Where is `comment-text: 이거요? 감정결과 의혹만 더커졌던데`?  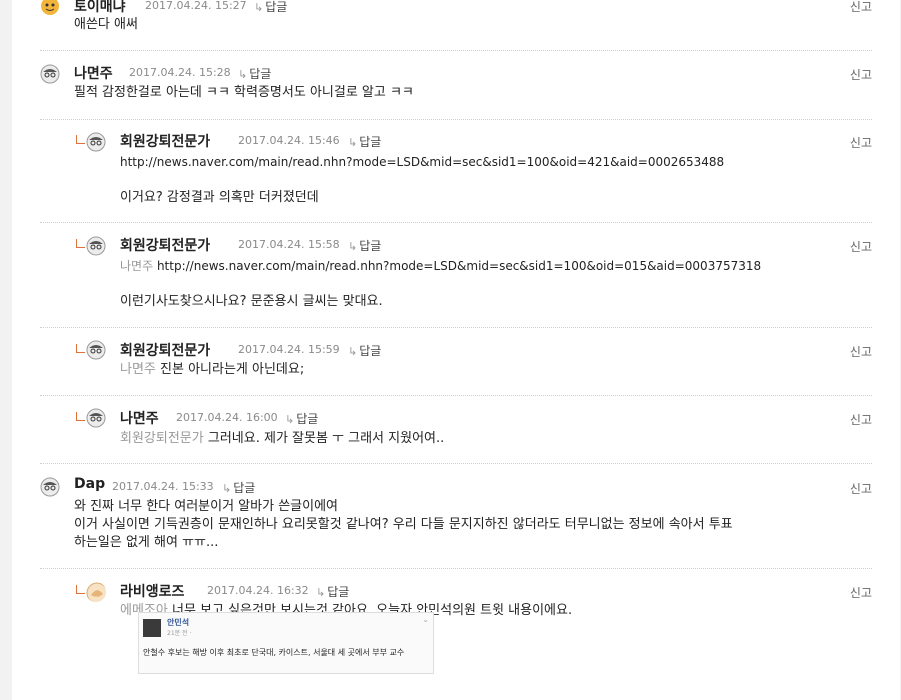
comment-text: 이거요? 감정결과 의혹만 더커졌던데 is located at coordinates (219, 197).